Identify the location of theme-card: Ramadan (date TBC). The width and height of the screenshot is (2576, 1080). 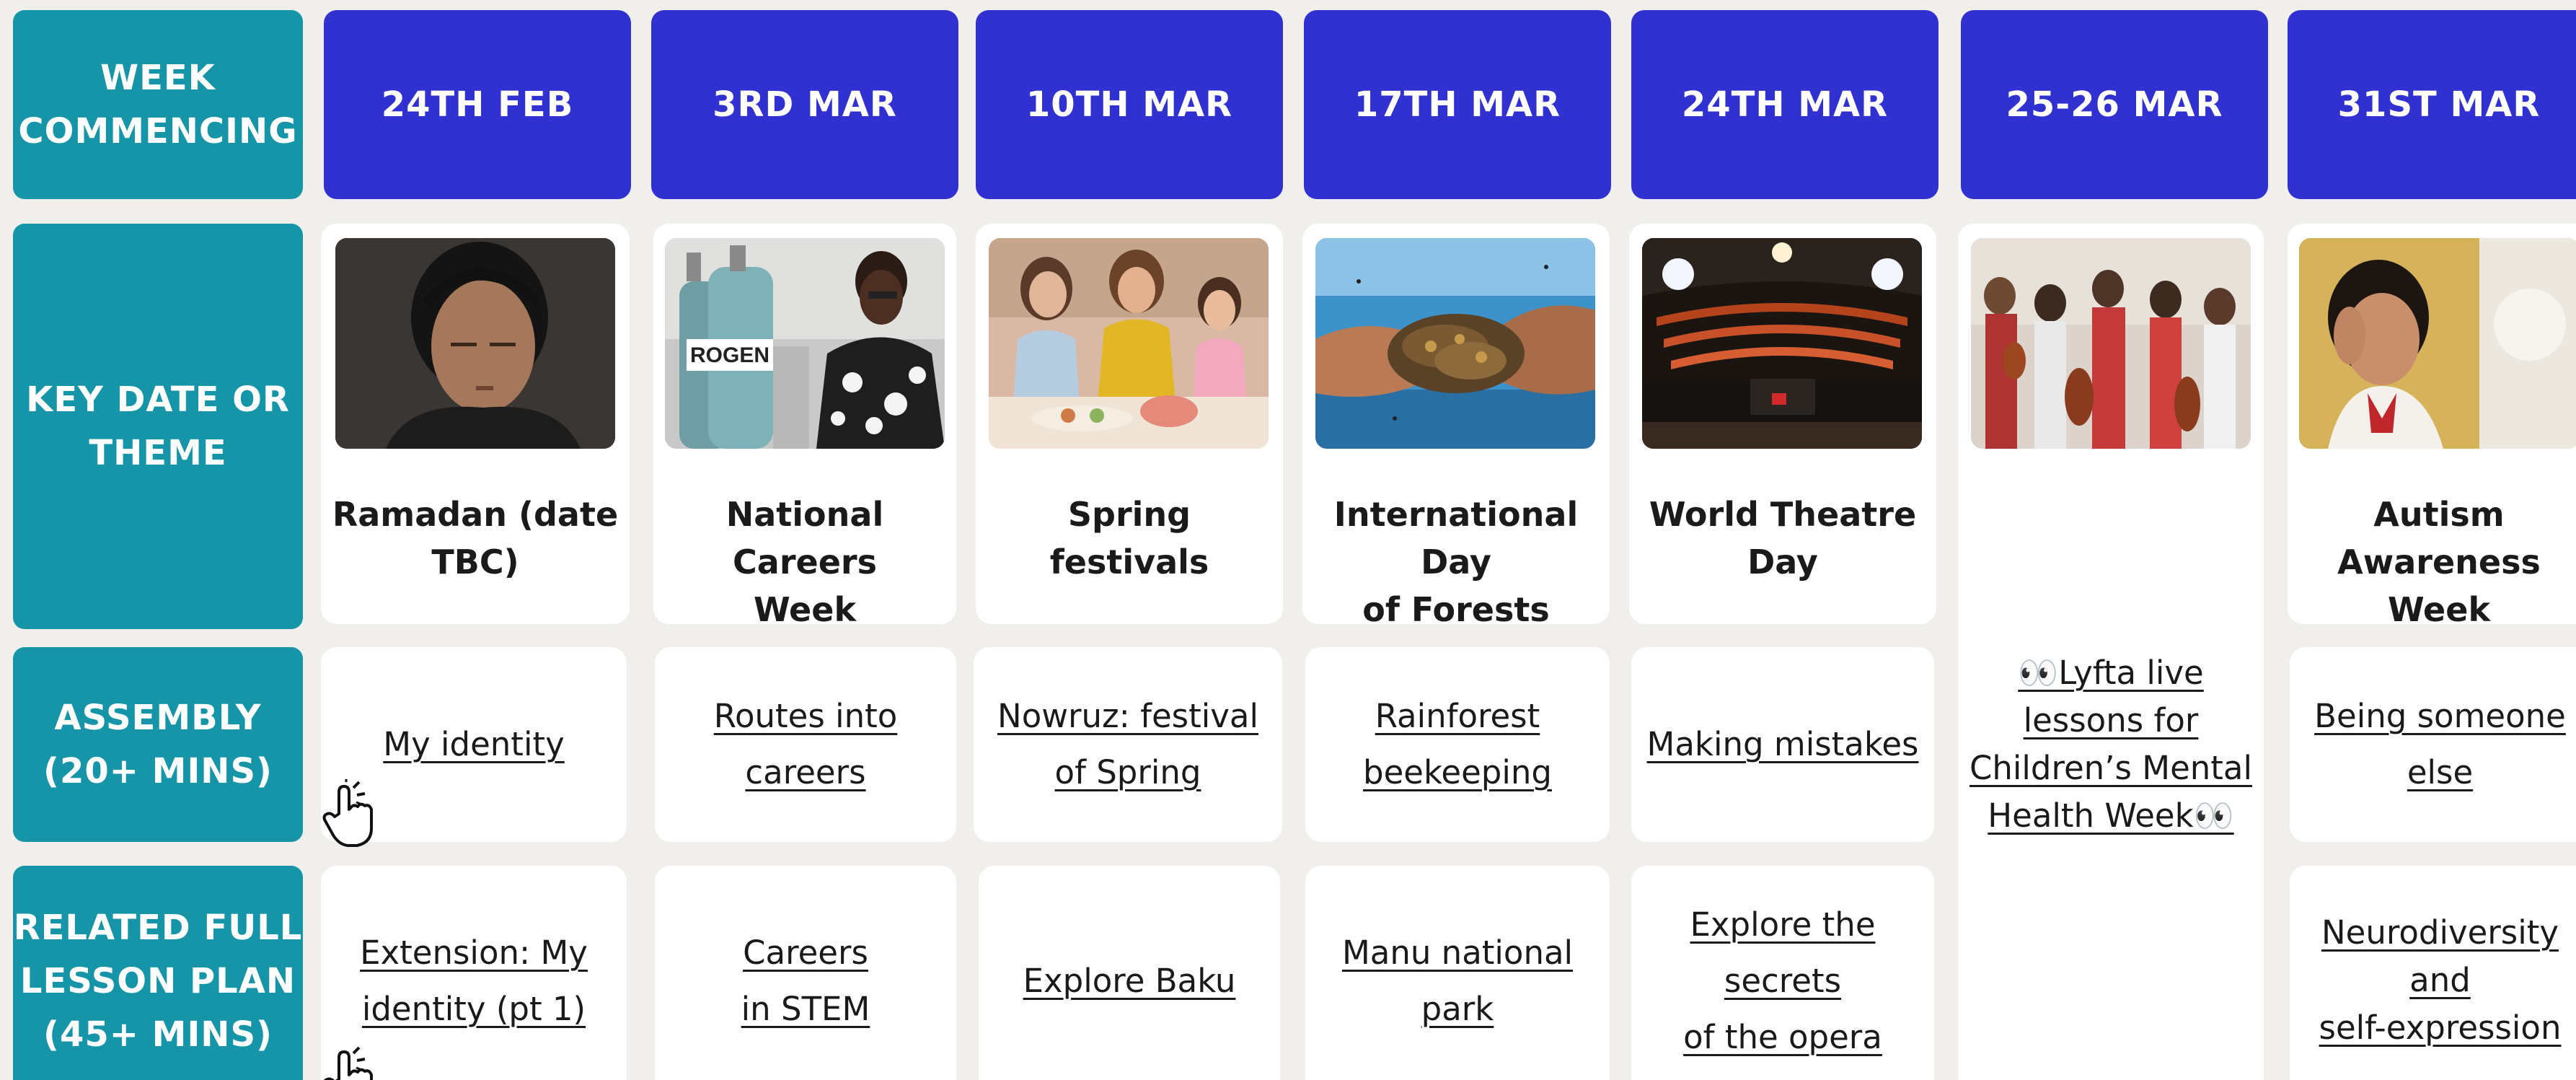
(475, 424).